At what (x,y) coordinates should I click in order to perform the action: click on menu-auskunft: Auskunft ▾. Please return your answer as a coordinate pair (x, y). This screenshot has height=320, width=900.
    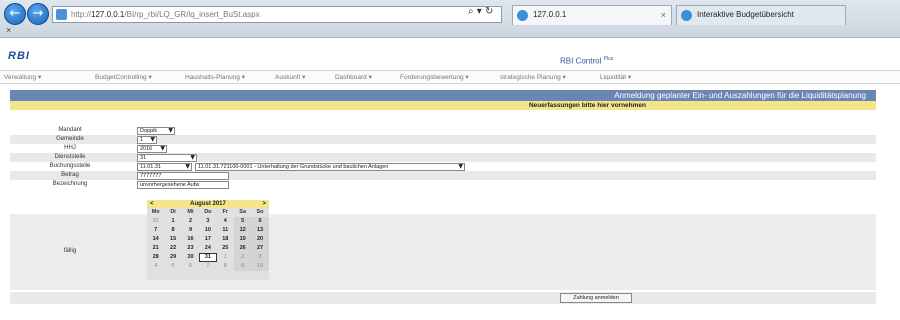
    Looking at the image, I should click on (290, 77).